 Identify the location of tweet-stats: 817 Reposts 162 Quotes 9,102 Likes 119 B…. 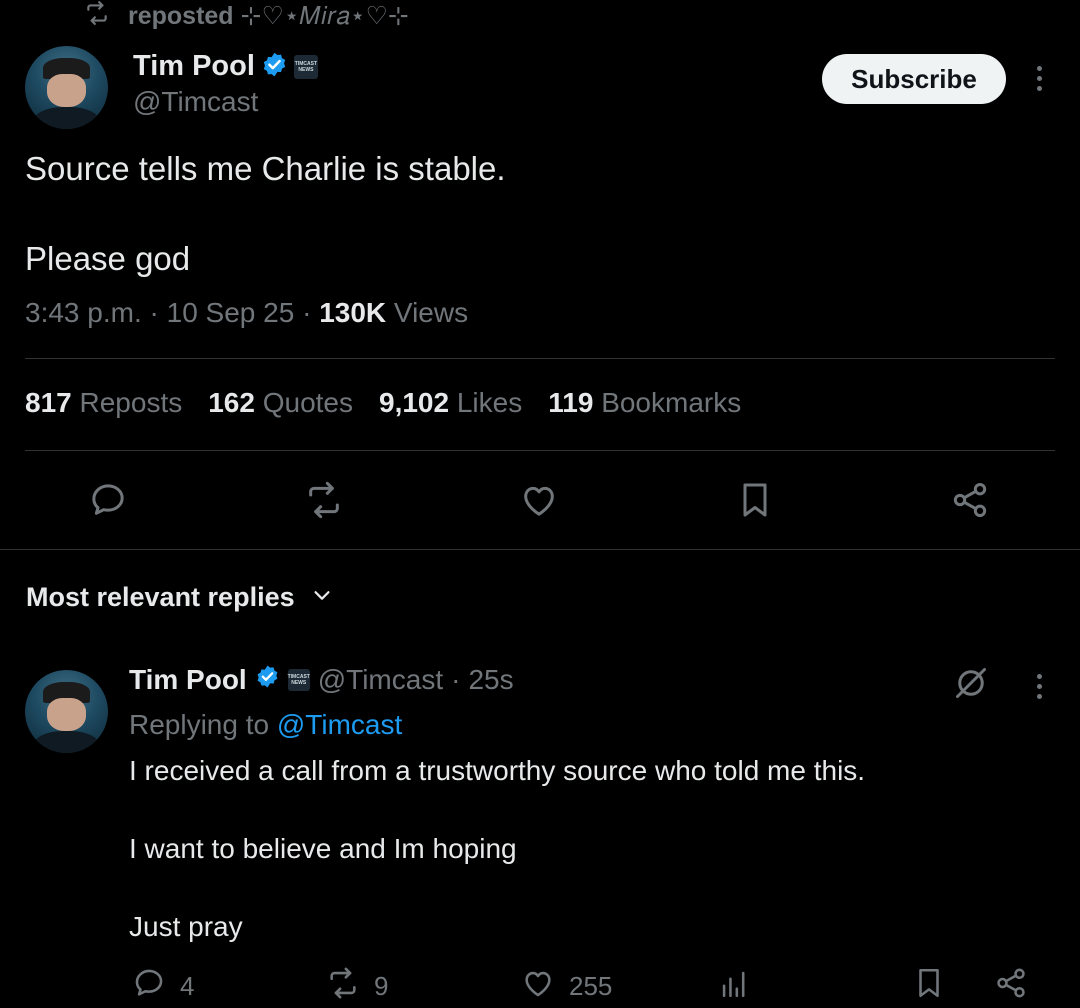
(383, 403).